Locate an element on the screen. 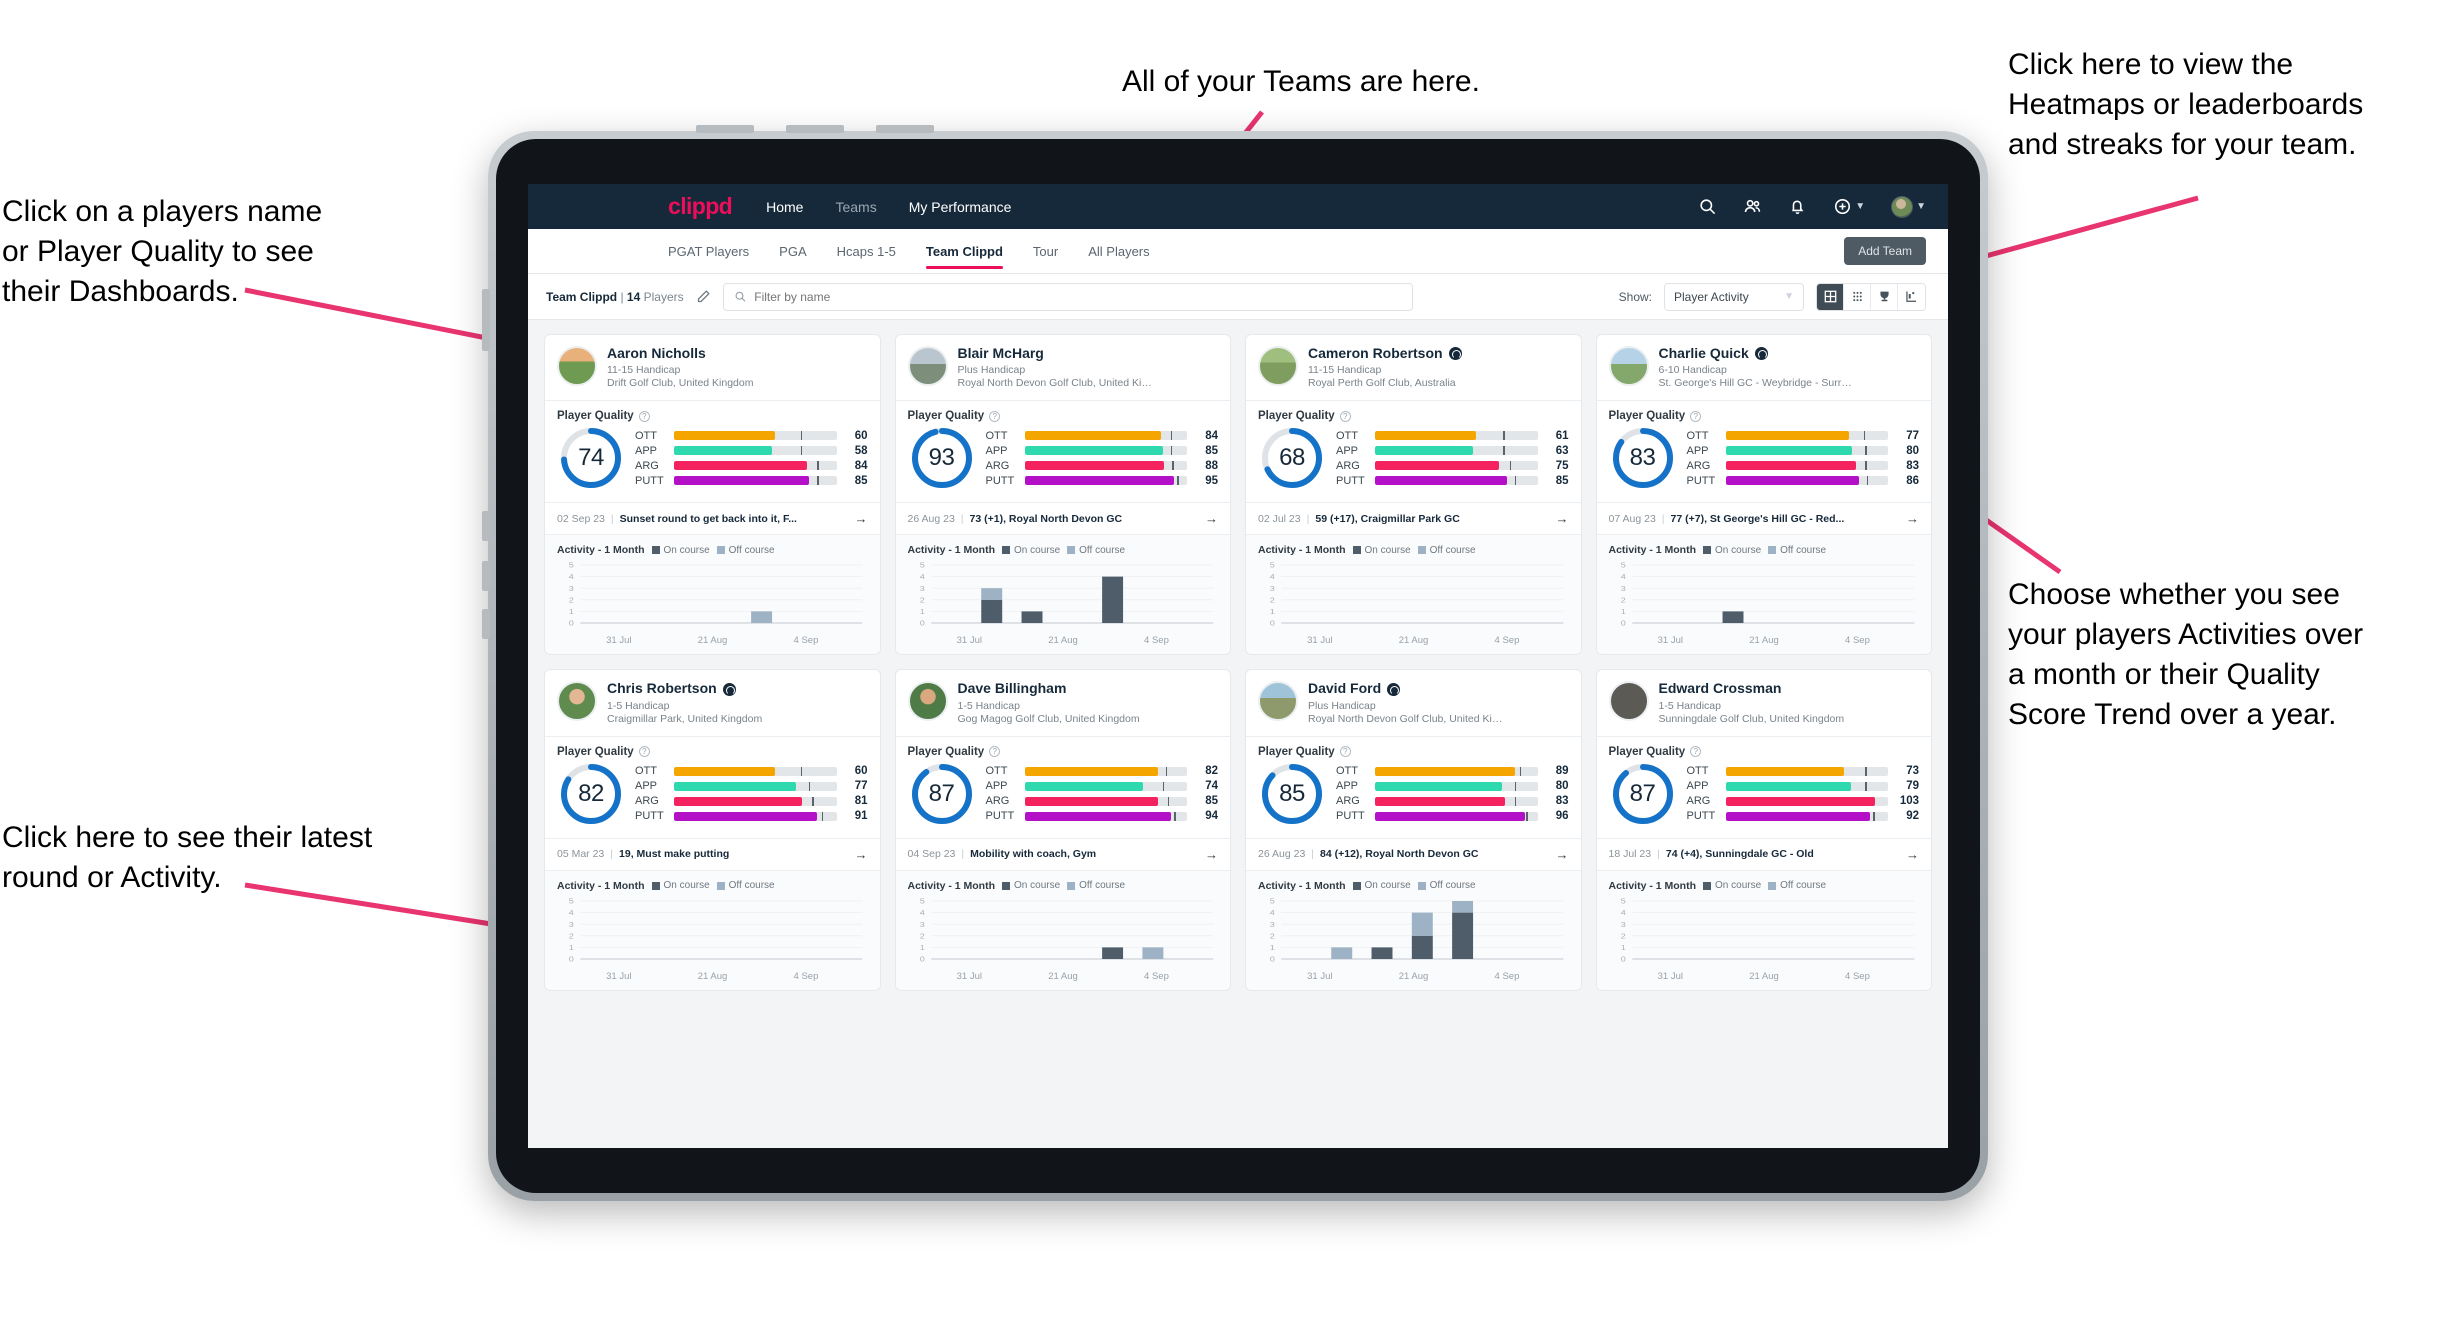  heatmap-chart-icon is located at coordinates (1911, 296).